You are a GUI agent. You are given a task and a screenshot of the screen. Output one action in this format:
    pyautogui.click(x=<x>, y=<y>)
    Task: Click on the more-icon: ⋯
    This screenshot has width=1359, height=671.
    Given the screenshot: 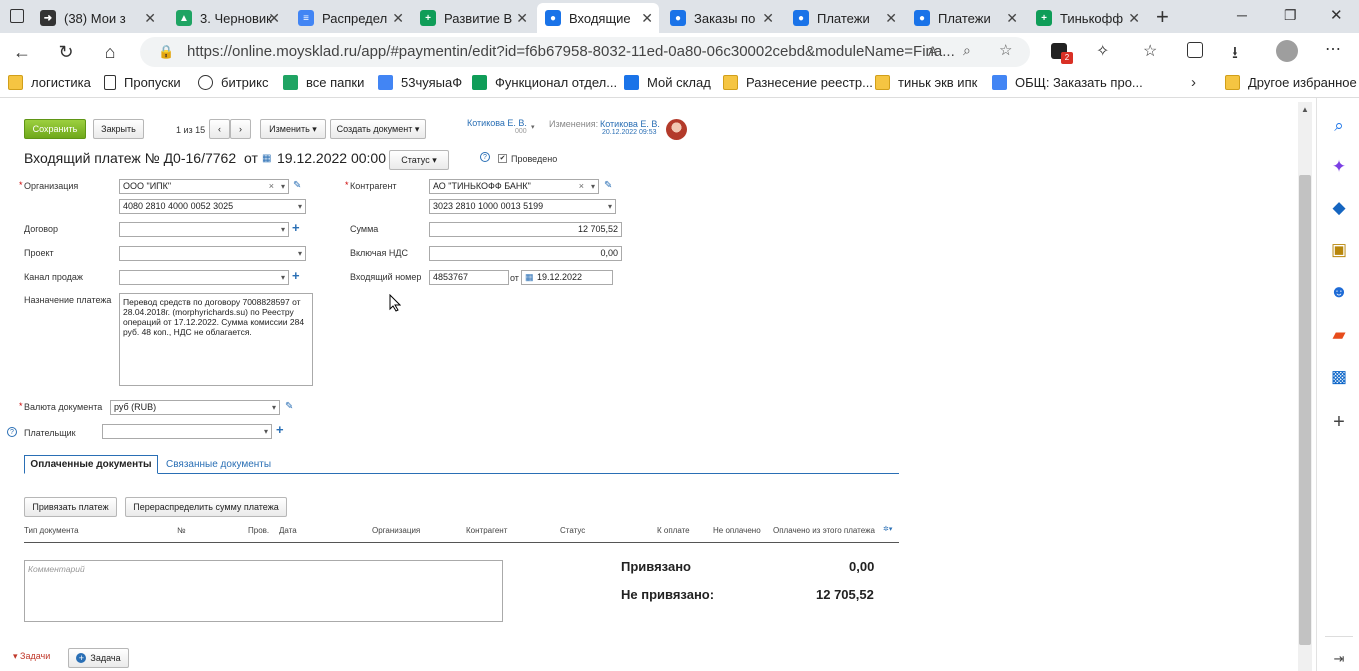 What is the action you would take?
    pyautogui.click(x=1333, y=49)
    